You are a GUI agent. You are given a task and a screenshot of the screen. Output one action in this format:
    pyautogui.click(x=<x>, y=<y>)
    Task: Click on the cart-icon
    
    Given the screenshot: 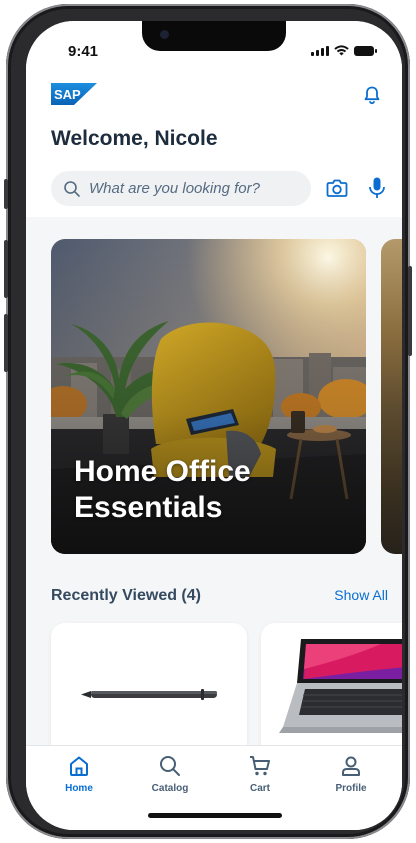 What is the action you would take?
    pyautogui.click(x=260, y=766)
    